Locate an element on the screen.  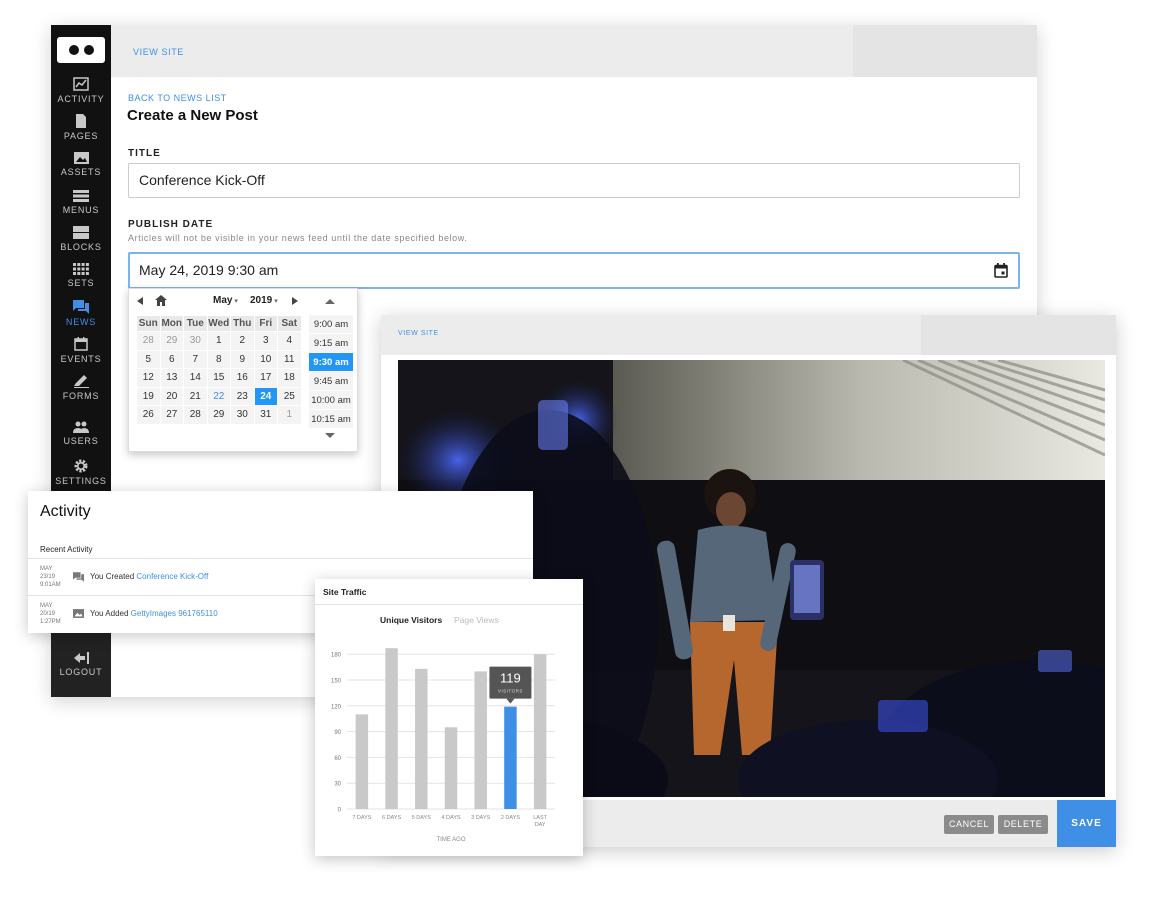
time-option: 10:15 am is located at coordinates (331, 419).